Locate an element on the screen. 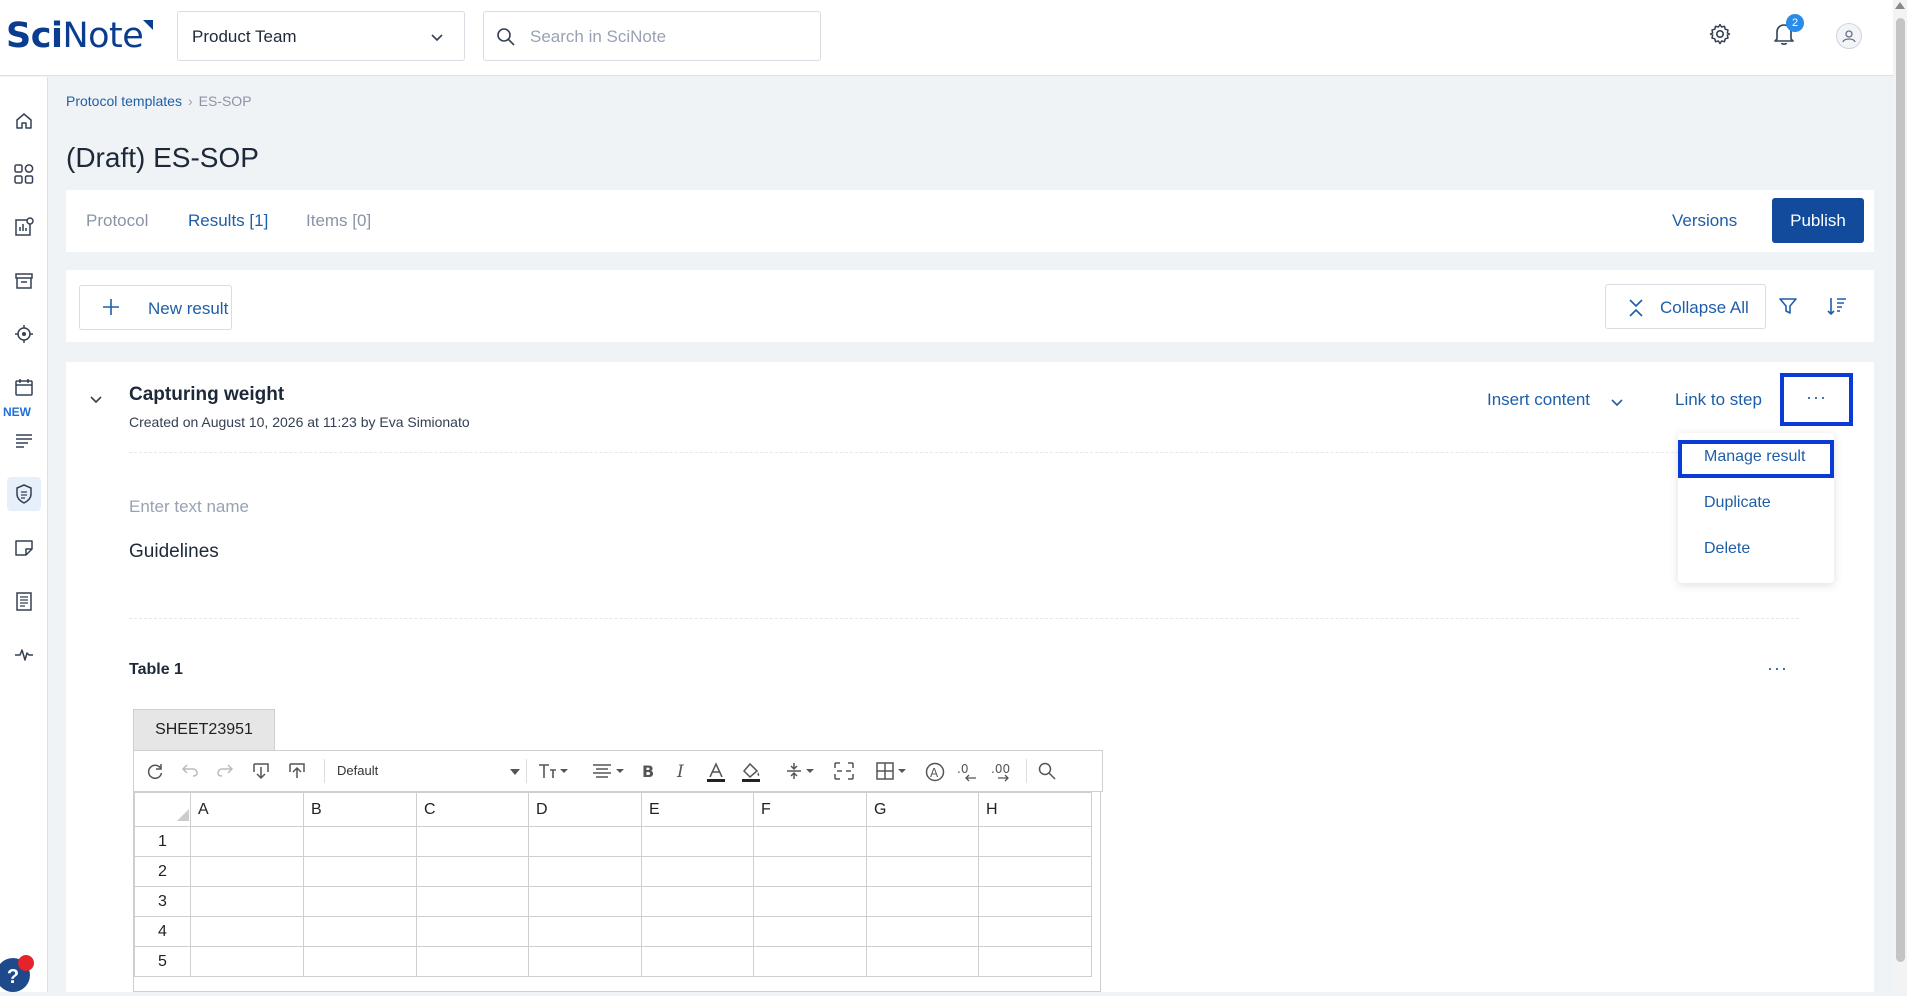  calendar-icon is located at coordinates (24, 387).